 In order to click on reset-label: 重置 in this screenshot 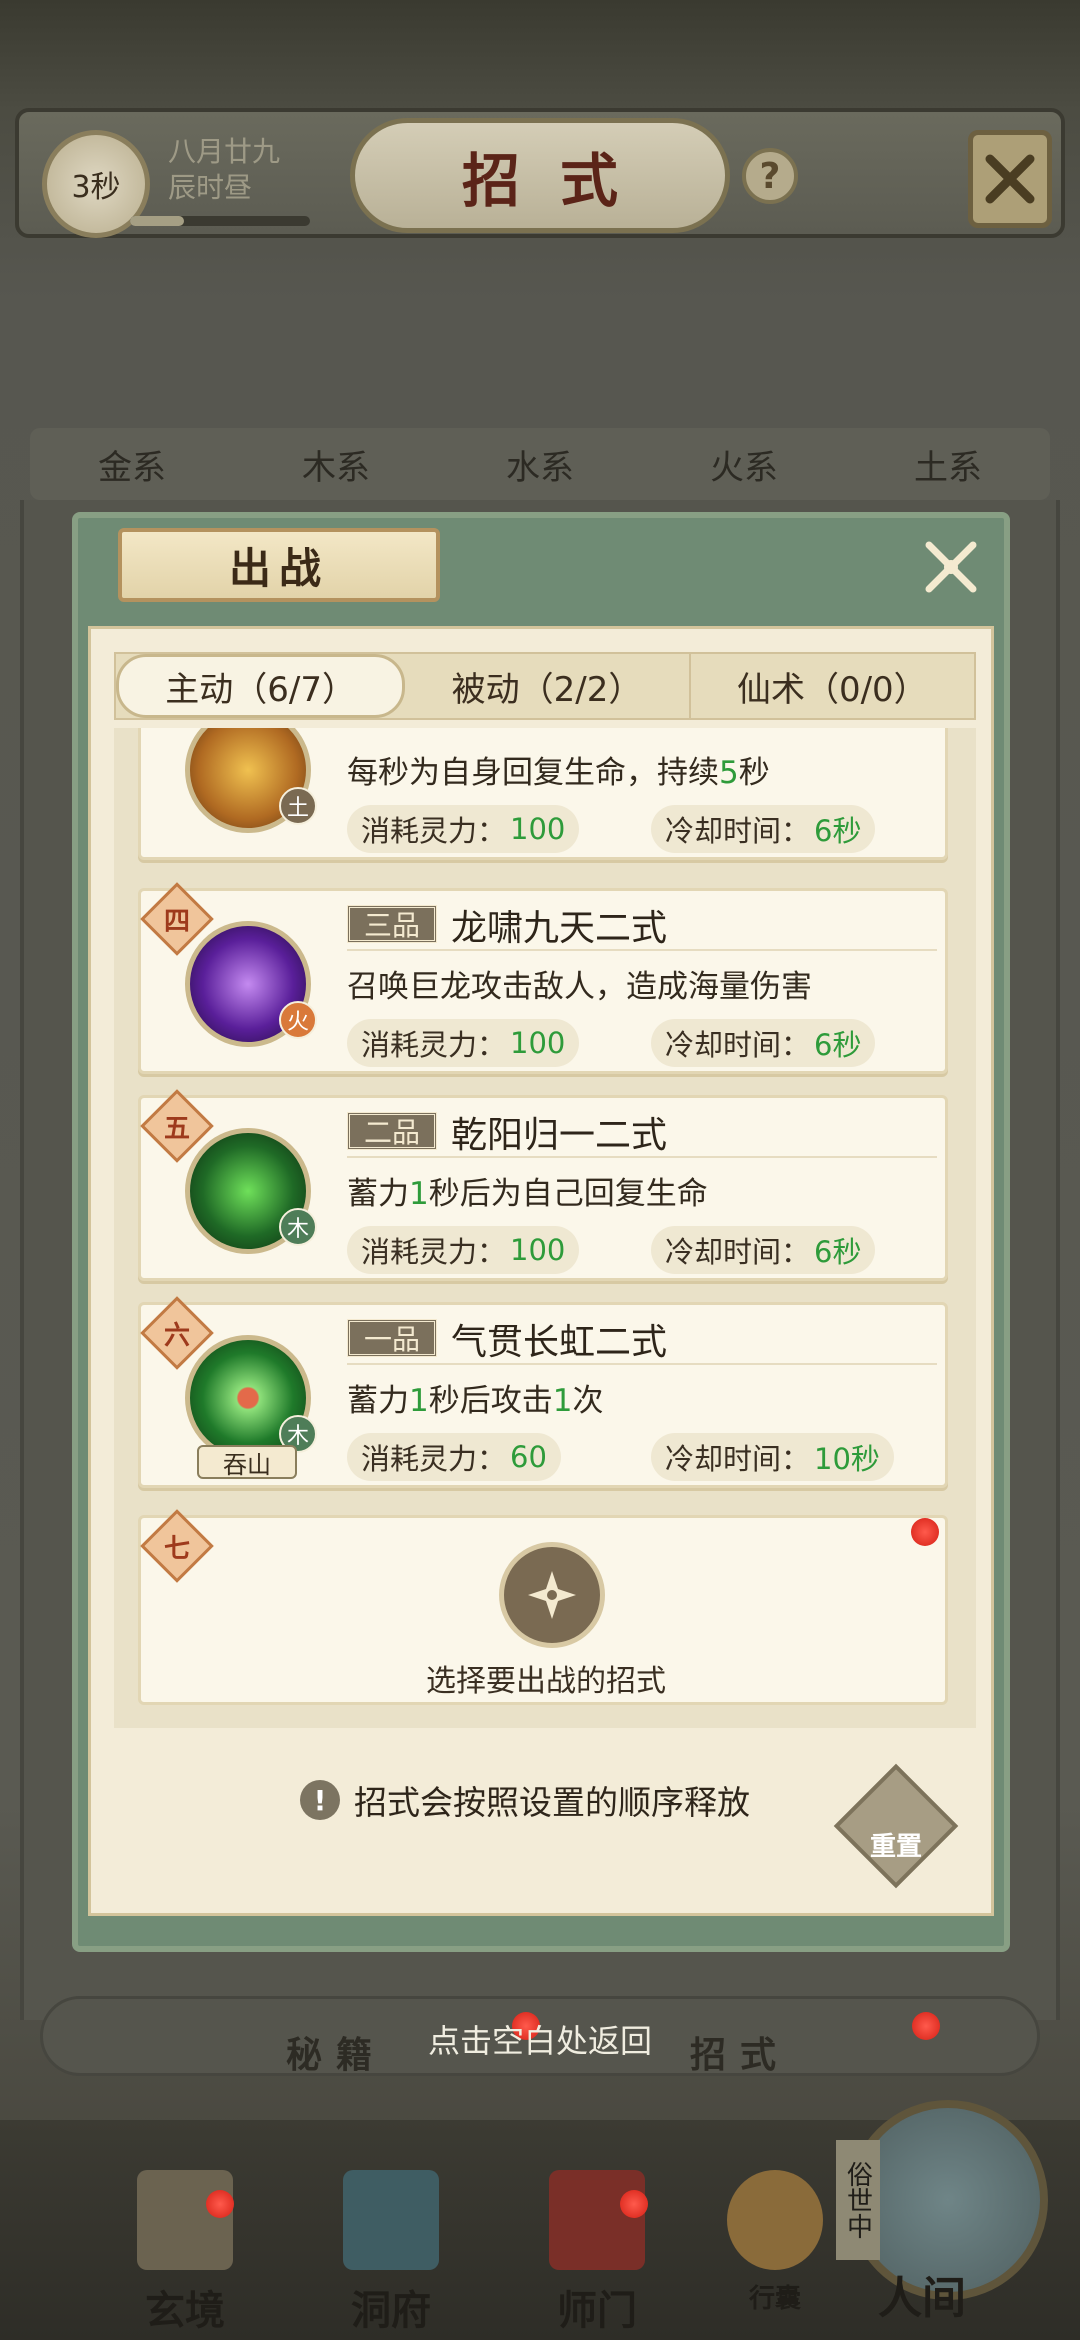, I will do `click(896, 1844)`.